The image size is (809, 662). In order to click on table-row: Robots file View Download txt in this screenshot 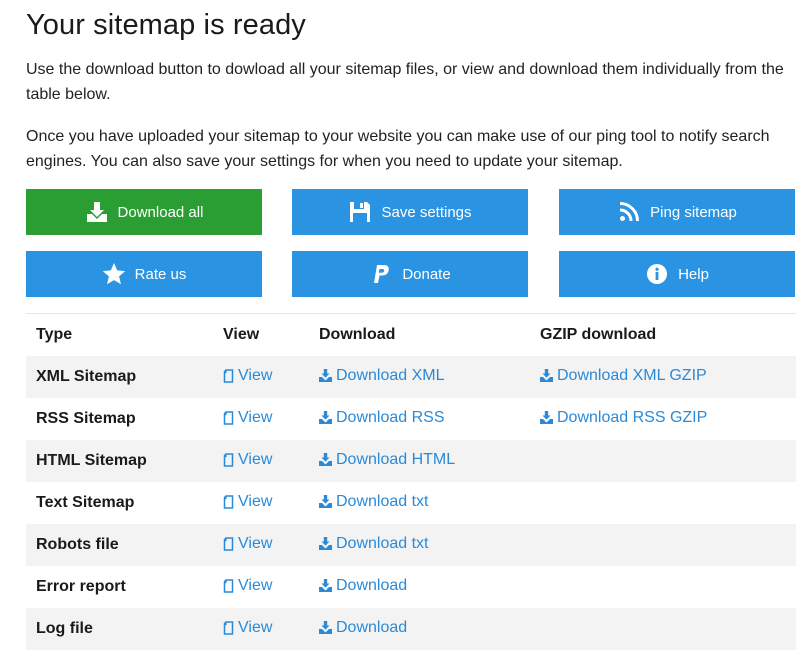, I will do `click(411, 545)`.